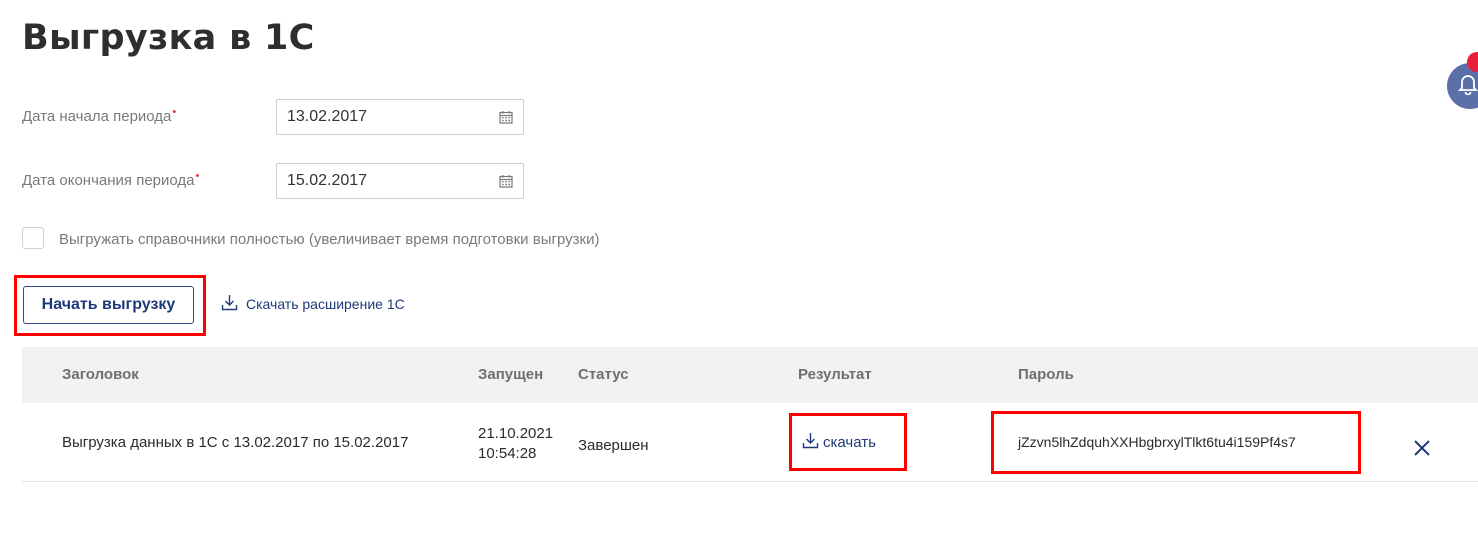 The width and height of the screenshot is (1478, 534). Describe the element at coordinates (108, 305) in the screenshot. I see `start-export-button: Начать выгрузку` at that location.